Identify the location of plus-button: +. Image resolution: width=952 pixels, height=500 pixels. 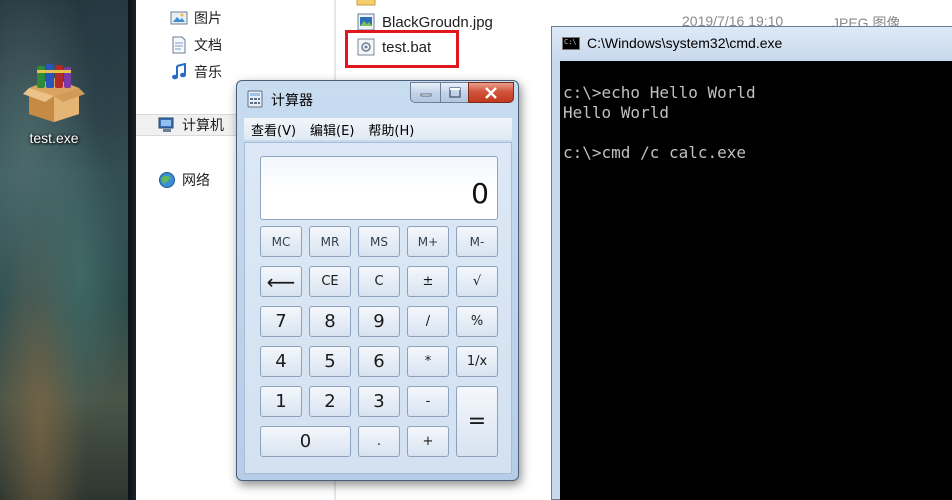
(428, 441).